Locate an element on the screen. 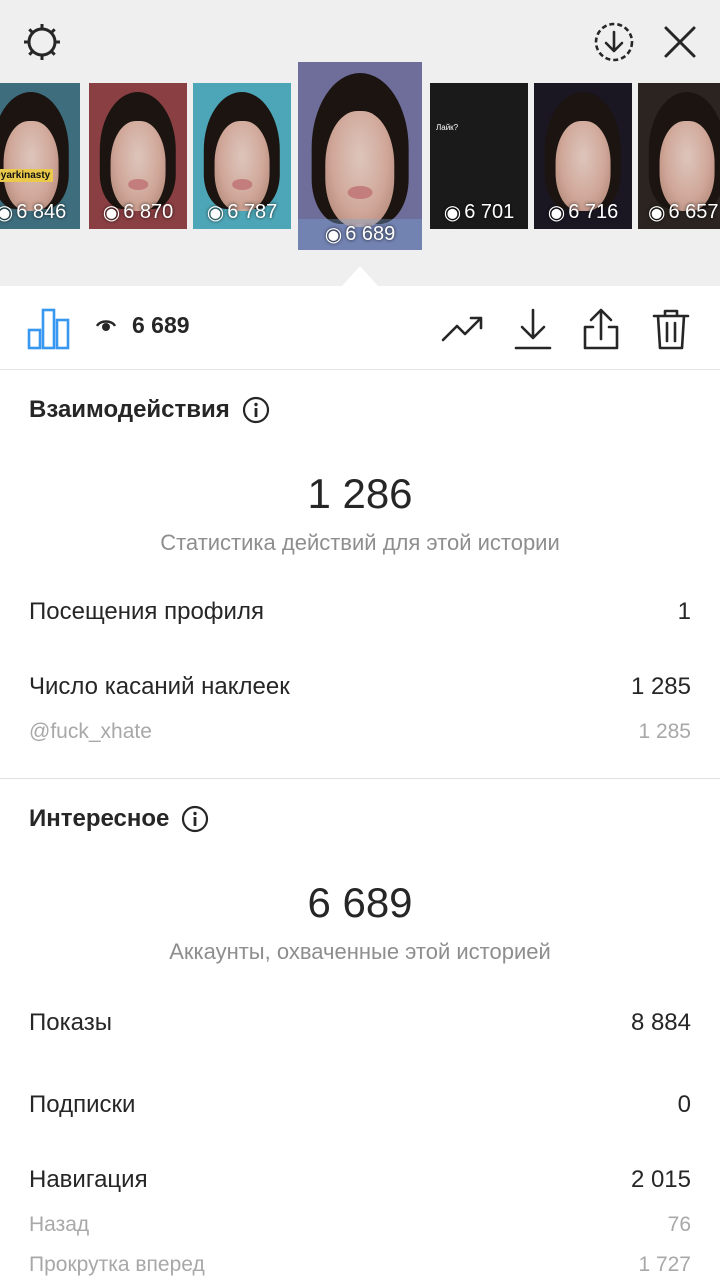 This screenshot has width=720, height=1280. metric-value: 1 727 is located at coordinates (664, 1264).